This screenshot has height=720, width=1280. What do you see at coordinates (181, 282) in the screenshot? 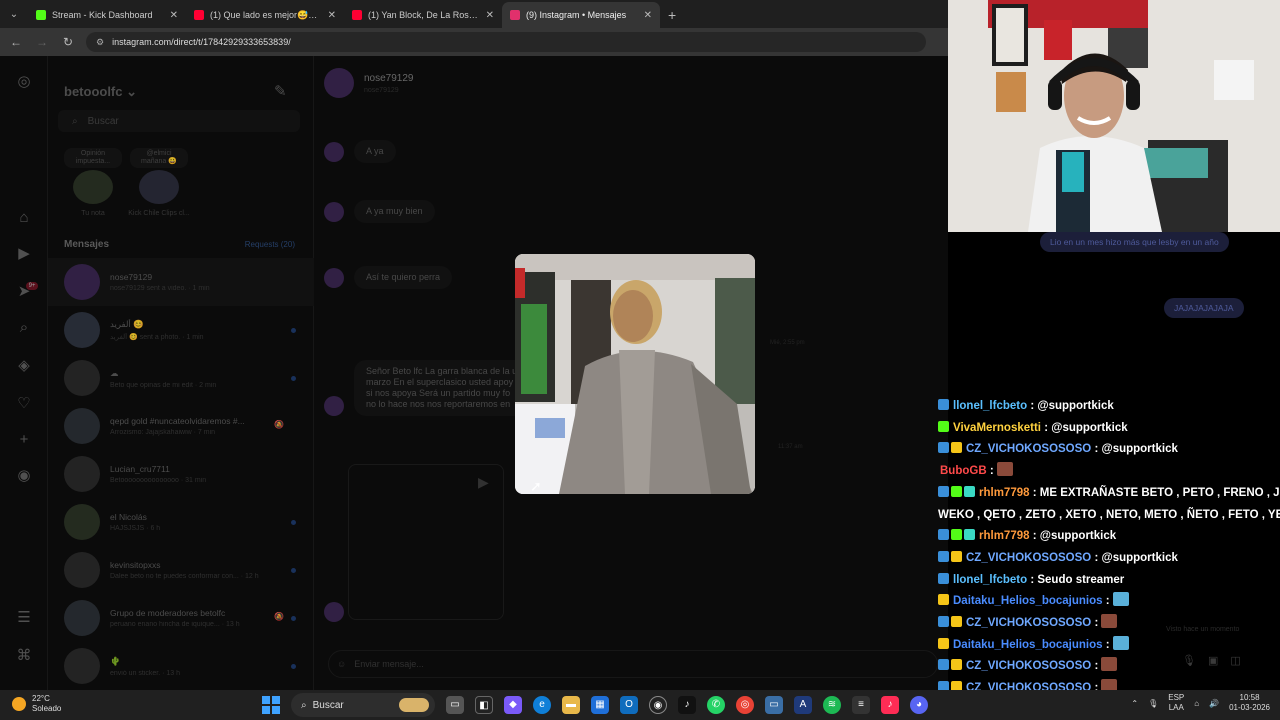
I see `thread-item: nose79129 nose79129 sent a video. · 1 min` at bounding box center [181, 282].